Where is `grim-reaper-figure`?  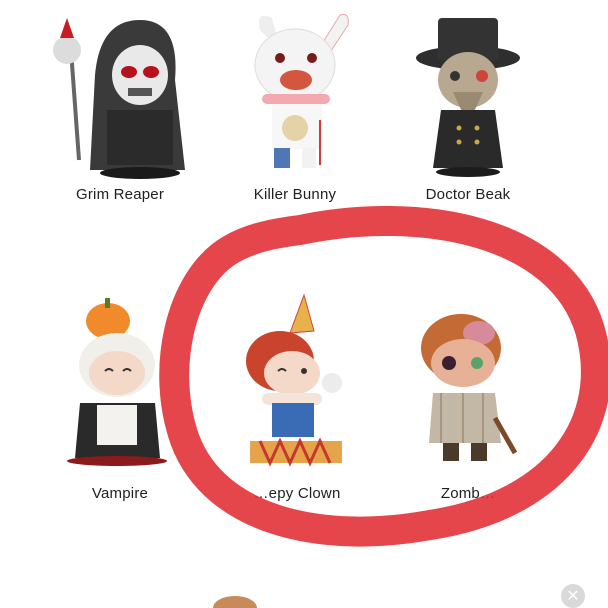 grim-reaper-figure is located at coordinates (119, 98).